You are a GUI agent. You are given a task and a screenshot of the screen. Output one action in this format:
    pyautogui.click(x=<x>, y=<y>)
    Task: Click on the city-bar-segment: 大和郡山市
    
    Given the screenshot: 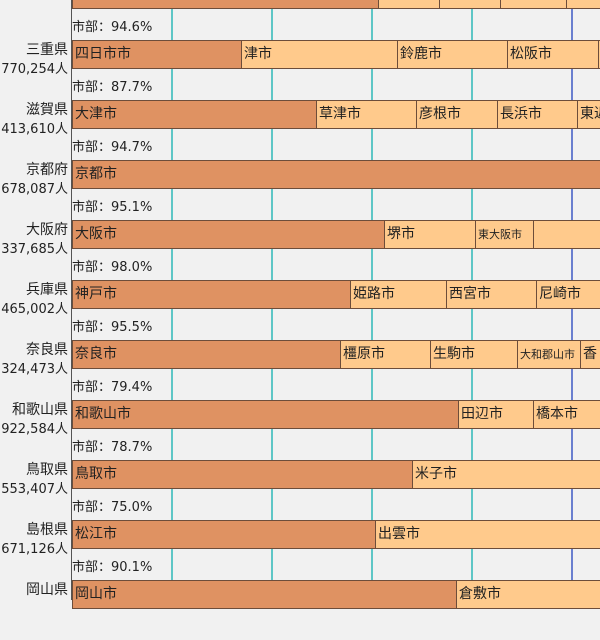 What is the action you would take?
    pyautogui.click(x=549, y=354)
    